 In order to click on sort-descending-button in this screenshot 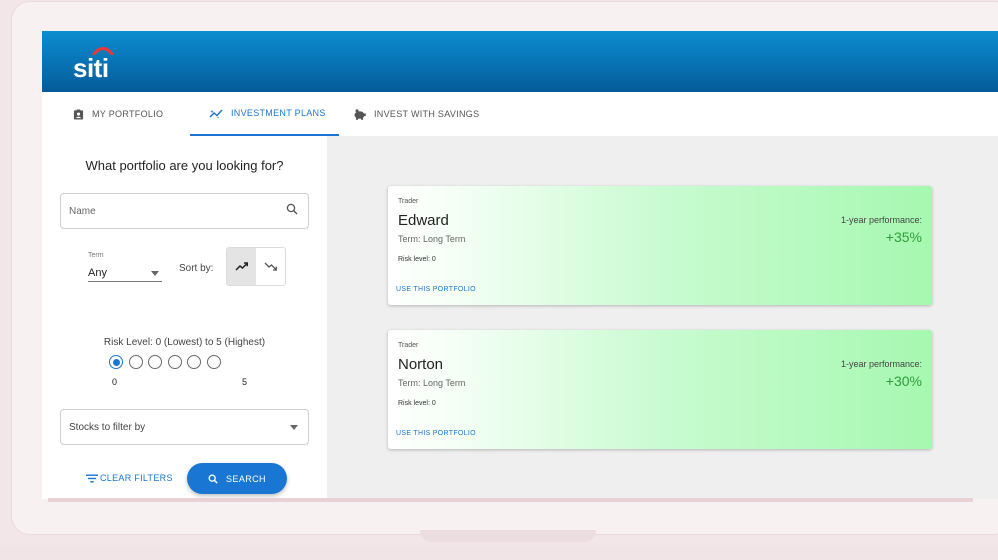, I will do `click(270, 266)`.